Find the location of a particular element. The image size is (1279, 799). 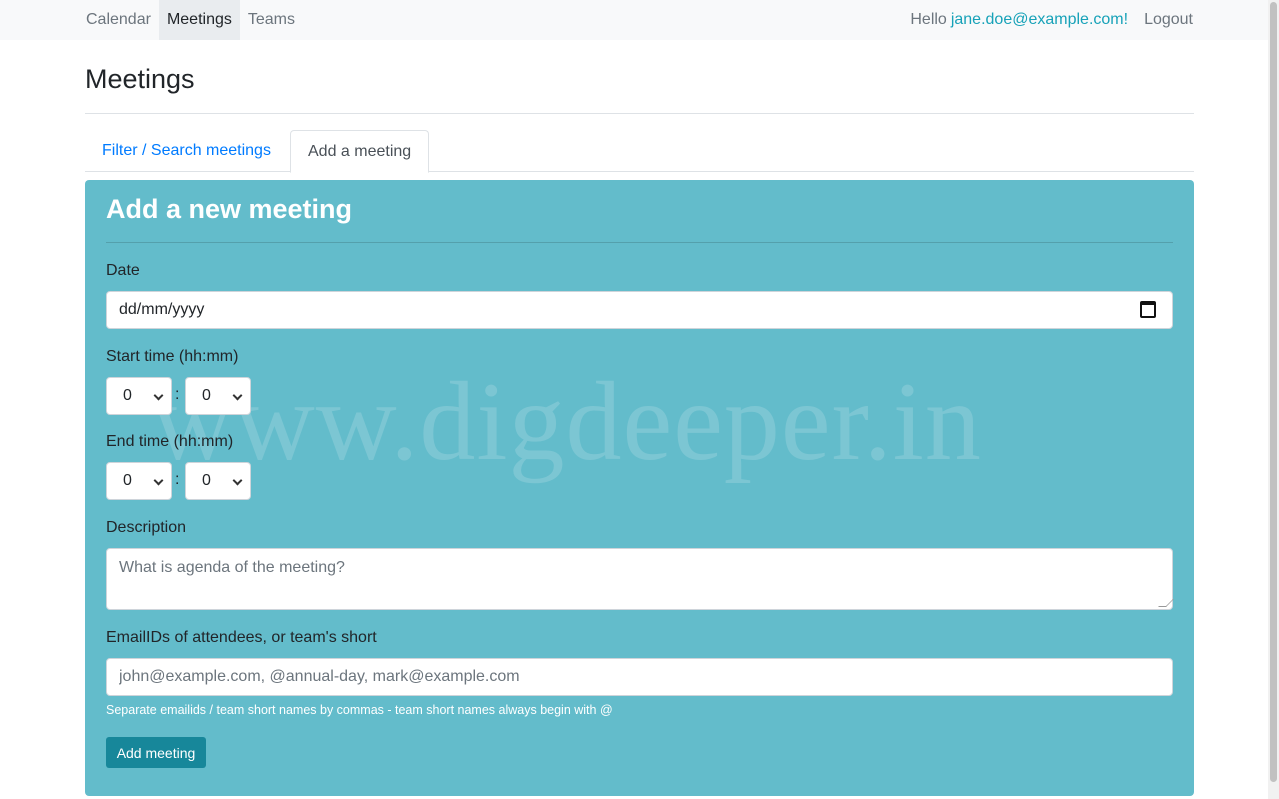

nav-links: Calendar Meetings Teams is located at coordinates (190, 20).